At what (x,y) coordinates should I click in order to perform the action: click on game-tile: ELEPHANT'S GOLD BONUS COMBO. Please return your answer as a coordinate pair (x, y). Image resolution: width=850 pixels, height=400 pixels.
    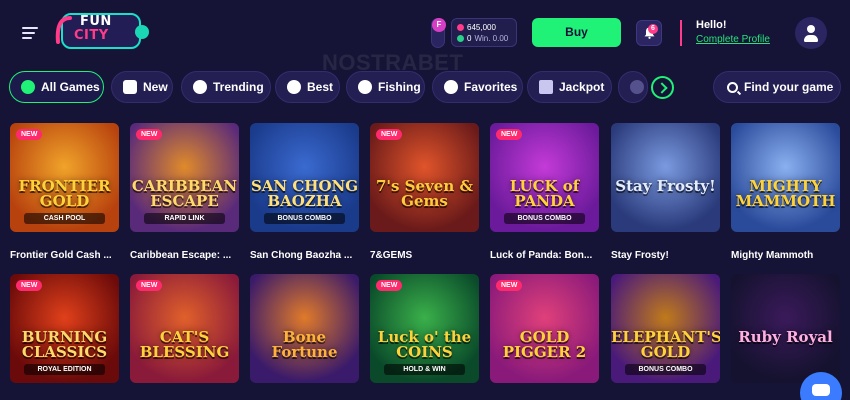
    Looking at the image, I should click on (665, 328).